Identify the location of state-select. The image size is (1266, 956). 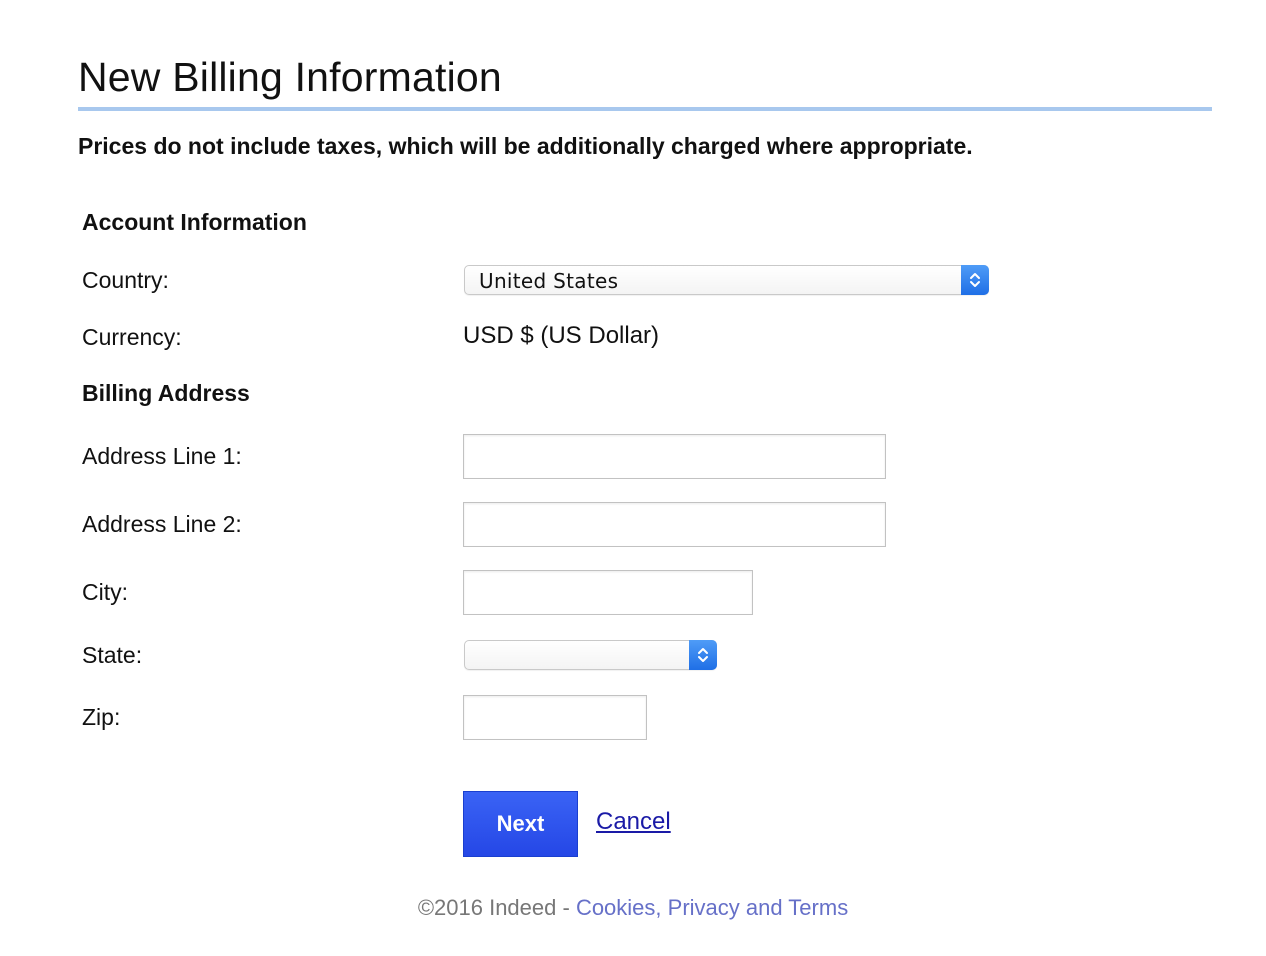
(590, 655).